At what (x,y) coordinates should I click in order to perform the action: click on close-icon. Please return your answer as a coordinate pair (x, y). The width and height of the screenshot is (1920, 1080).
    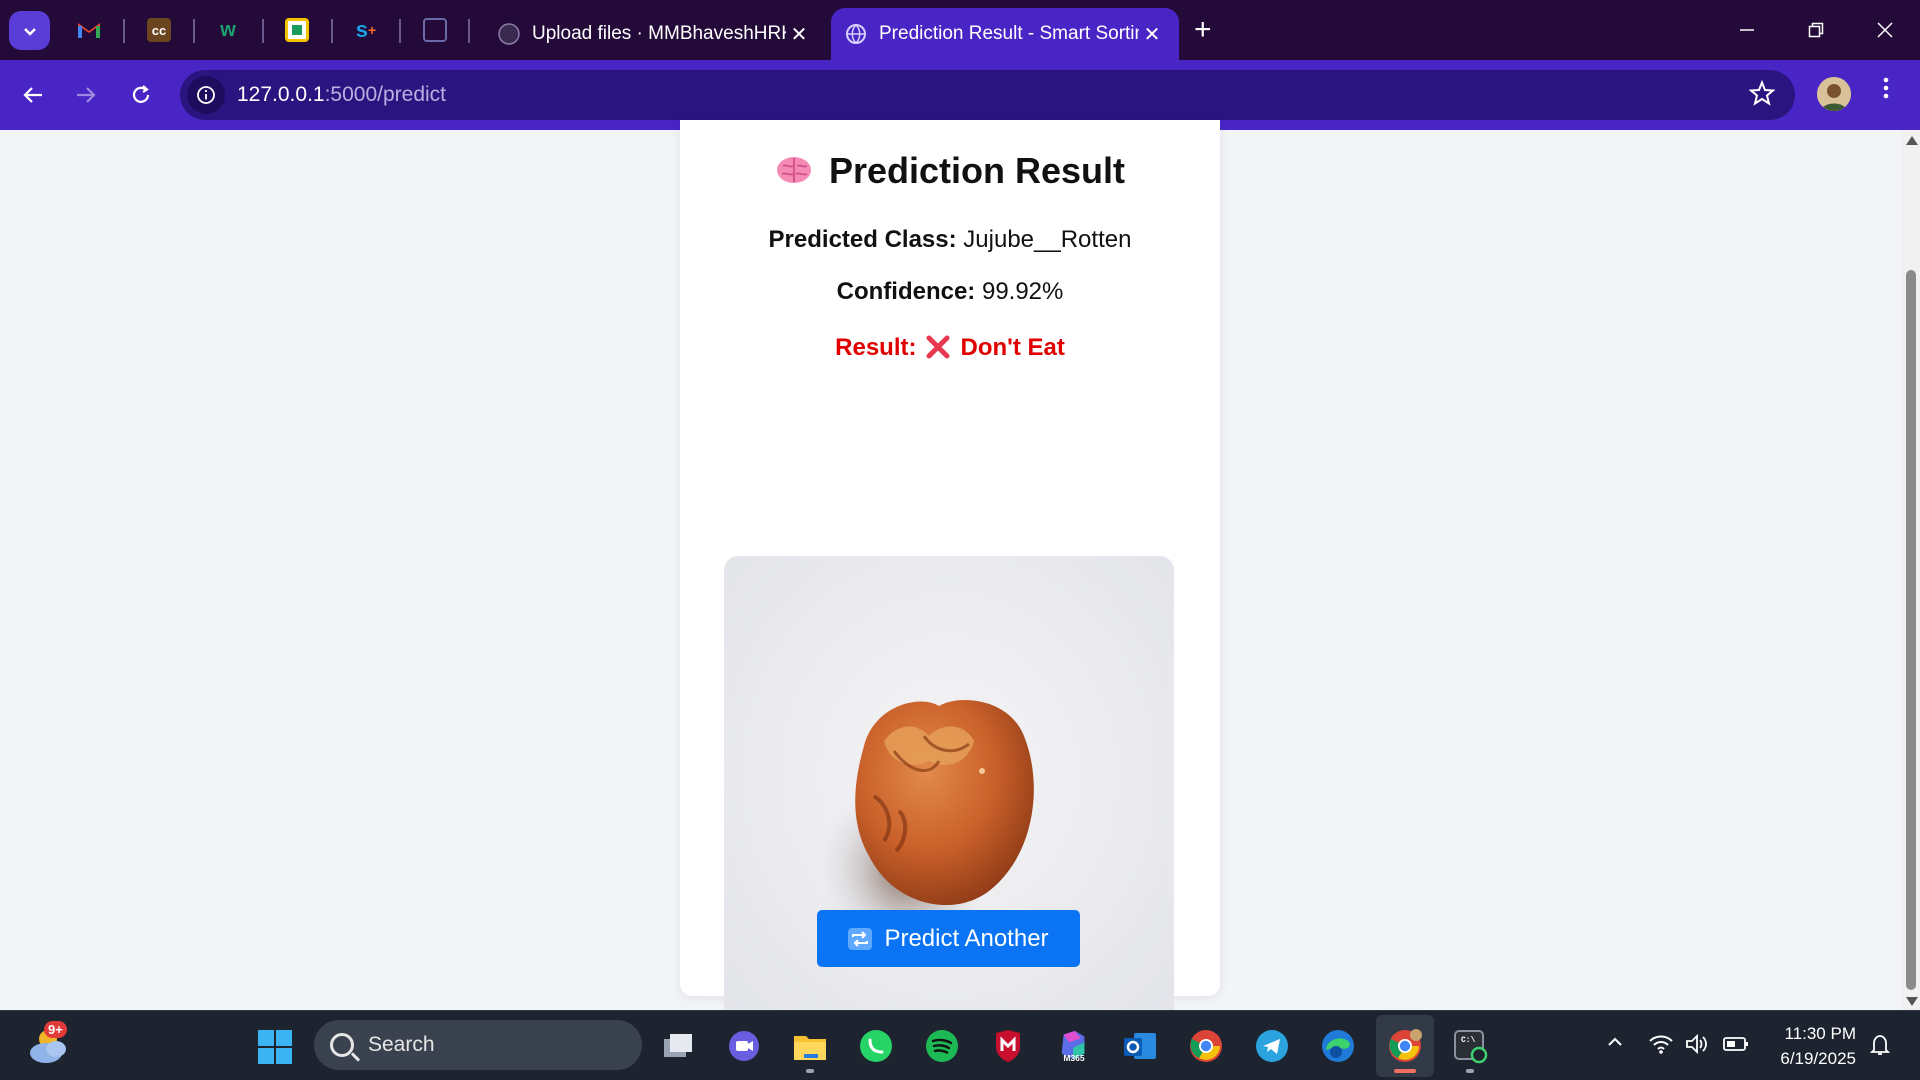
    Looking at the image, I should click on (1885, 30).